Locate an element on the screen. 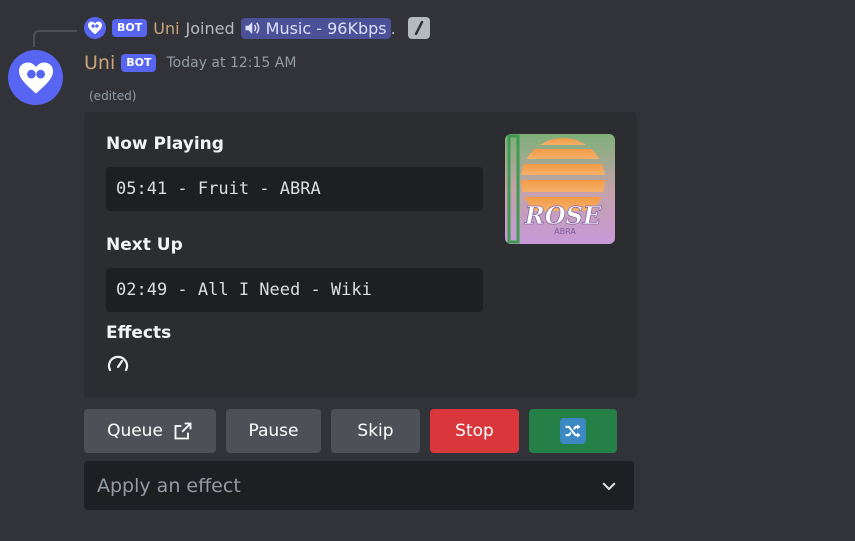 This screenshot has width=855, height=541. chevron-down-icon is located at coordinates (609, 486).